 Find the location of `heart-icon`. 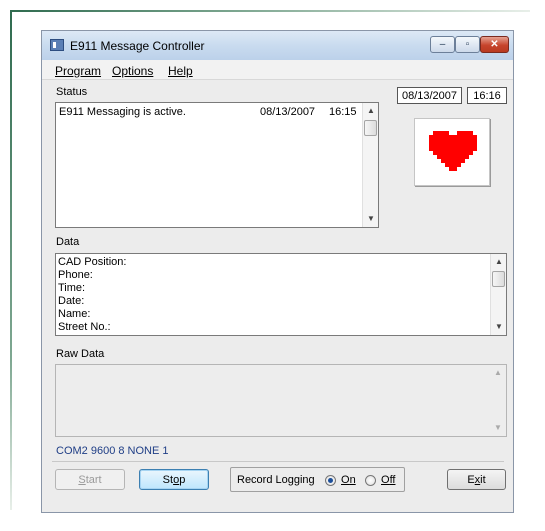

heart-icon is located at coordinates (453, 151).